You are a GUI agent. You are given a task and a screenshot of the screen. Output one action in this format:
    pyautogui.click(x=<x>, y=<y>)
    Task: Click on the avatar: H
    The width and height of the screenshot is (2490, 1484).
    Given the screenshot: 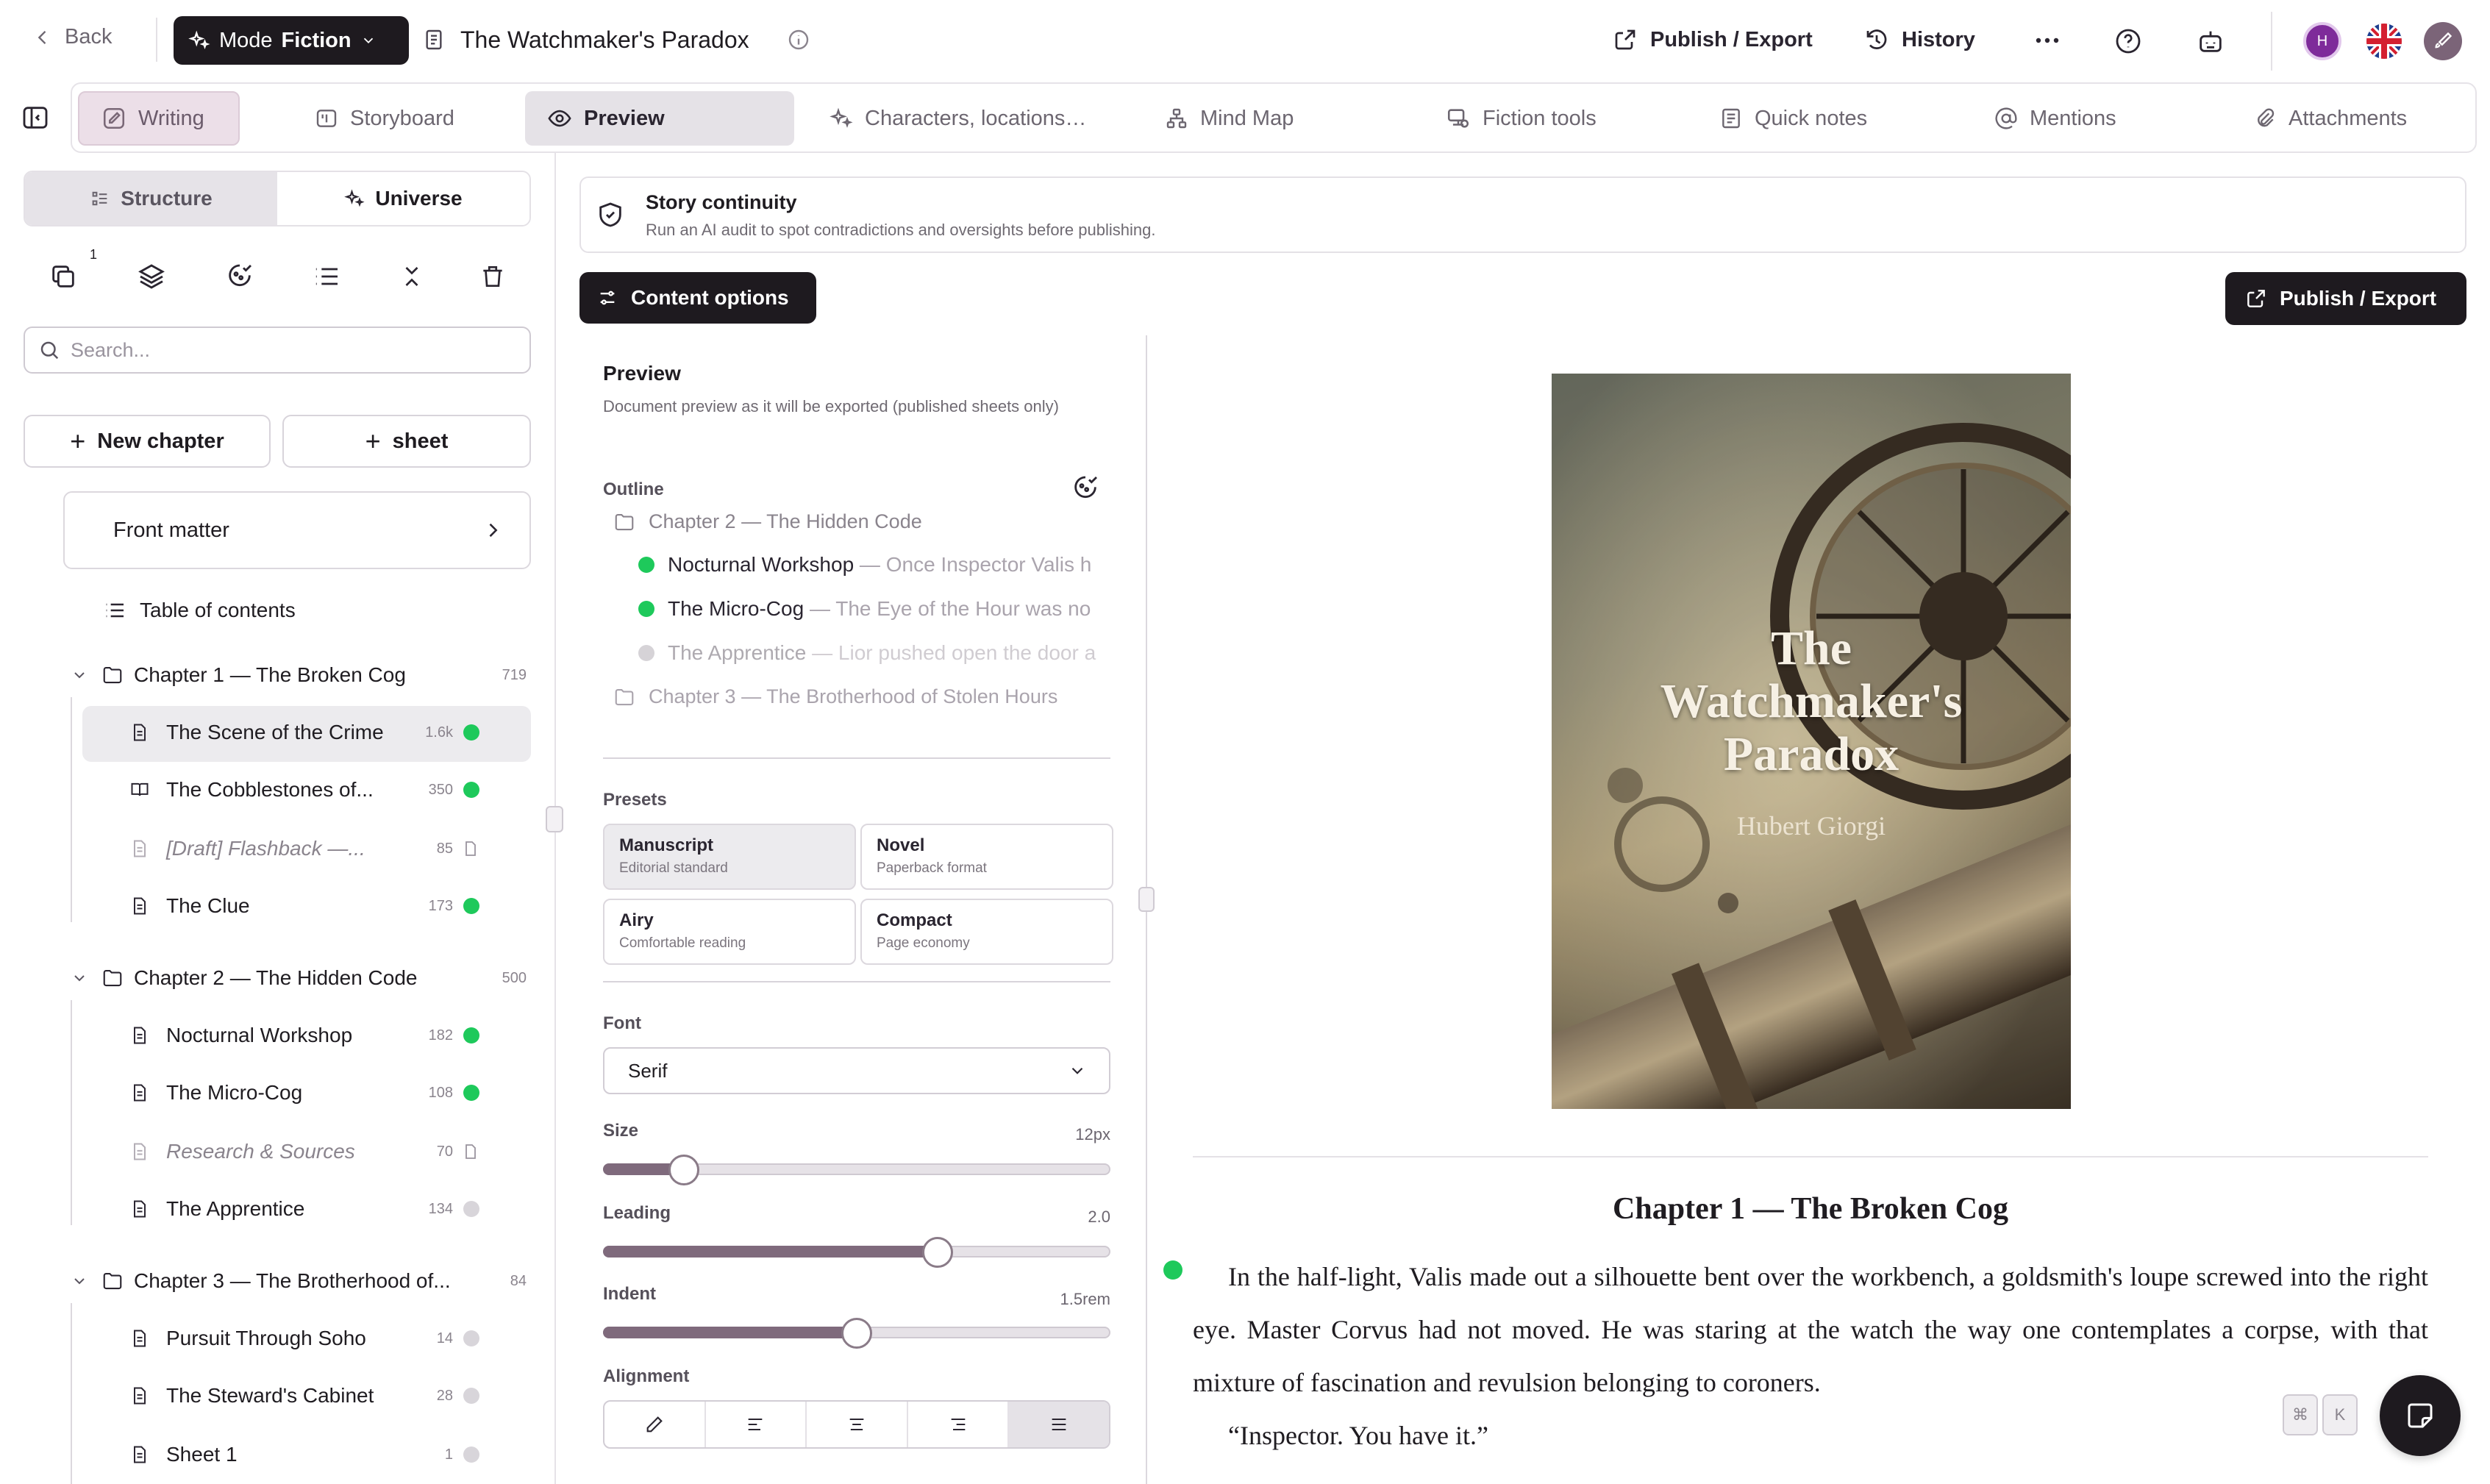 What is the action you would take?
    pyautogui.click(x=2322, y=41)
    